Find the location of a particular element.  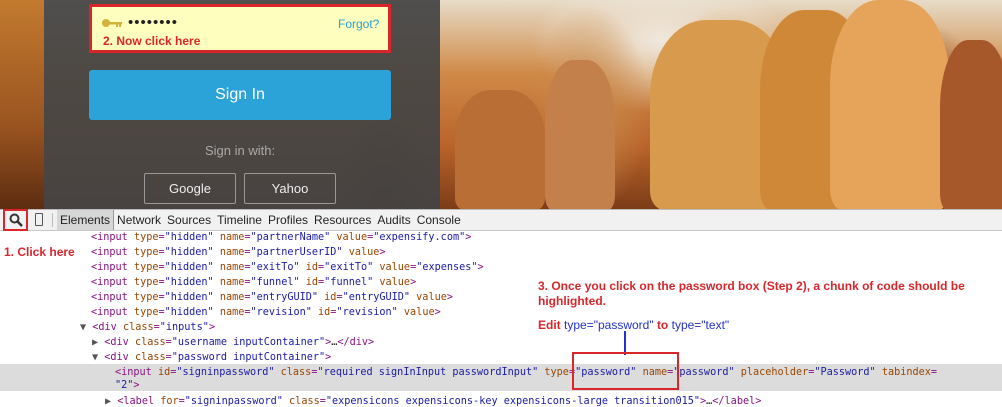

tab-profiles: Profiles is located at coordinates (288, 220).